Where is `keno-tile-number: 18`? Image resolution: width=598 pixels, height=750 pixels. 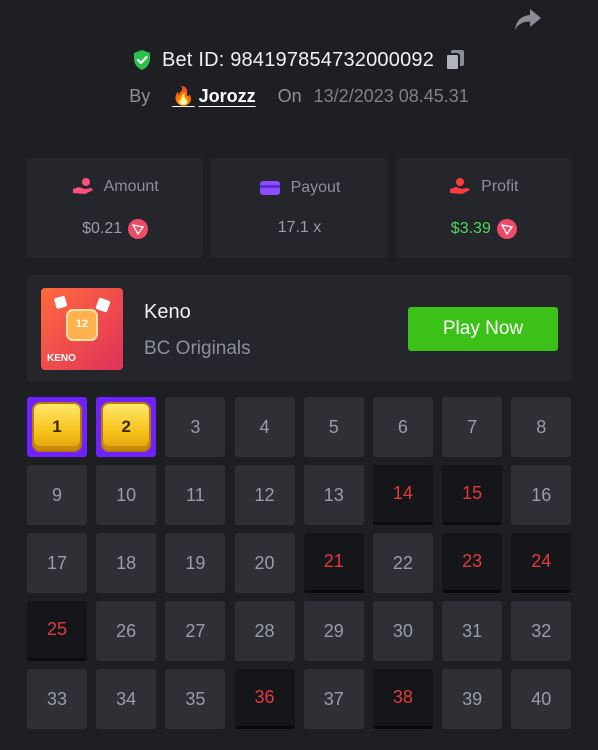
keno-tile-number: 18 is located at coordinates (126, 562).